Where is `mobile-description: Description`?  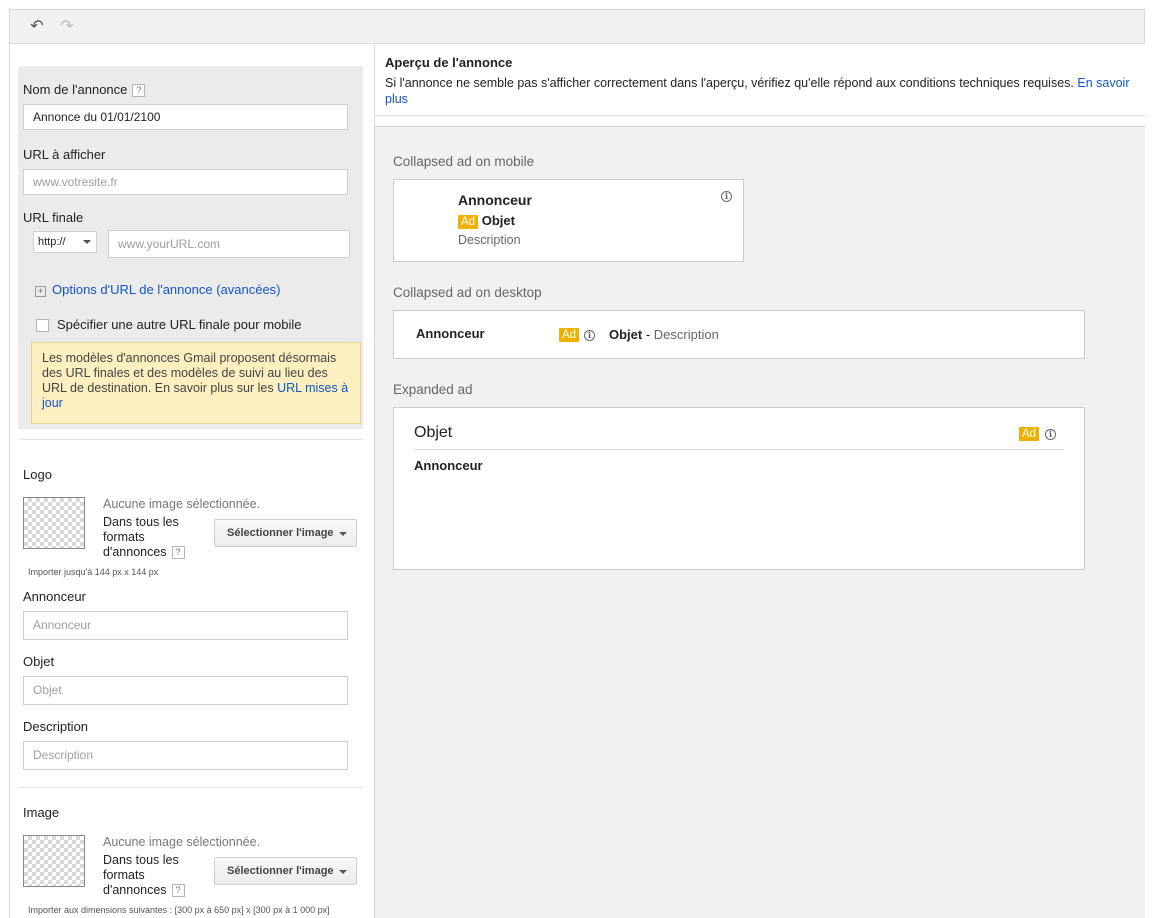 mobile-description: Description is located at coordinates (489, 240).